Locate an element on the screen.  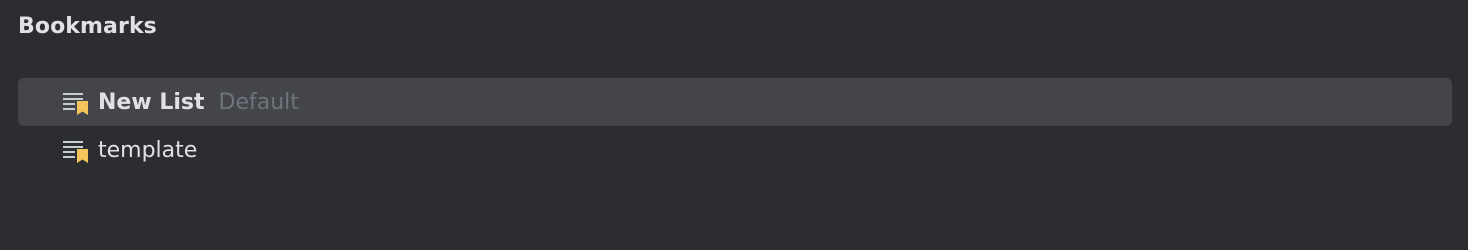
bookmark-list-label: New List is located at coordinates (151, 102).